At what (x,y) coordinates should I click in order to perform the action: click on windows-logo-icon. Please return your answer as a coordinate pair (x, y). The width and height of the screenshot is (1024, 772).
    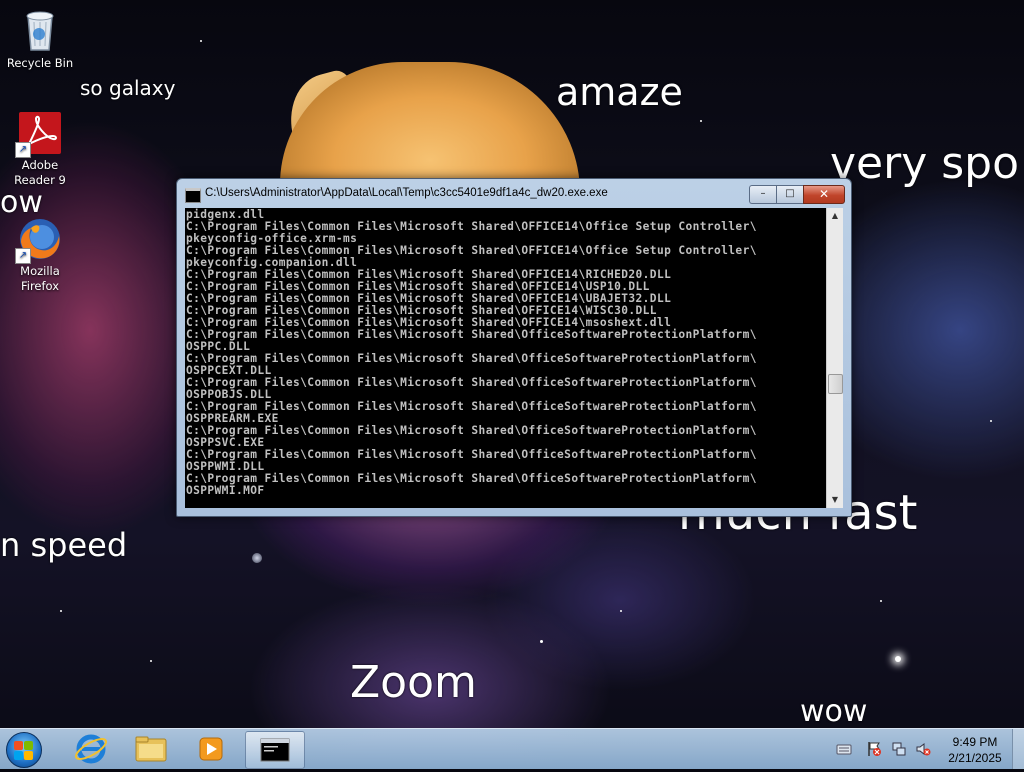
    Looking at the image, I should click on (18, 745).